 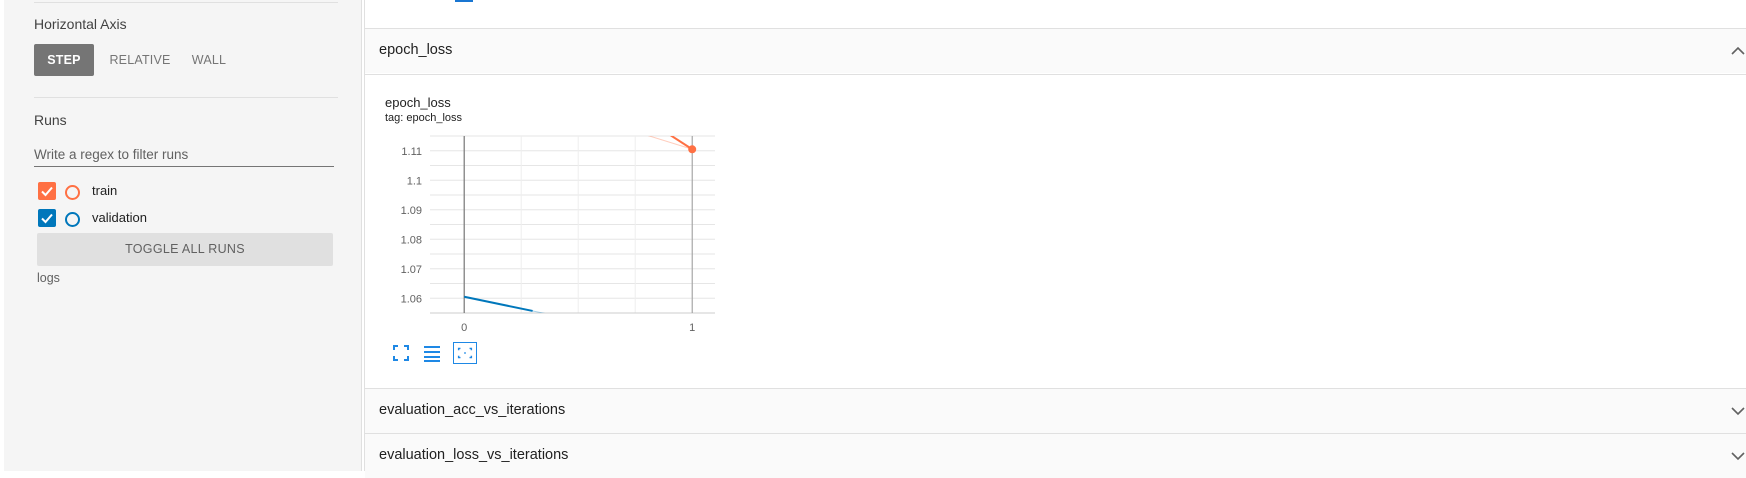 I want to click on group-header-epoch-loss: epoch_loss, so click(x=1055, y=51).